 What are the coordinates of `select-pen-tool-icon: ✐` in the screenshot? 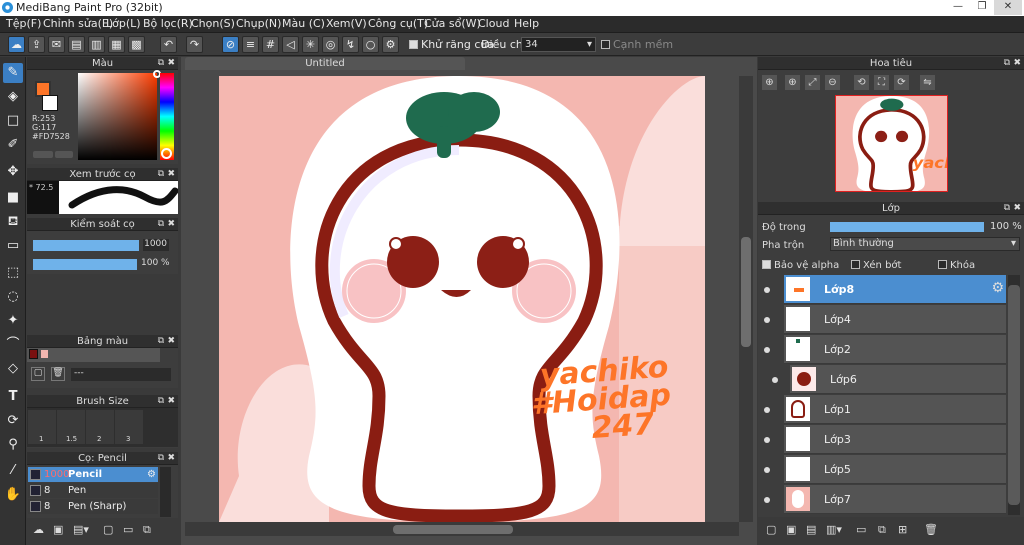 It's located at (13, 145).